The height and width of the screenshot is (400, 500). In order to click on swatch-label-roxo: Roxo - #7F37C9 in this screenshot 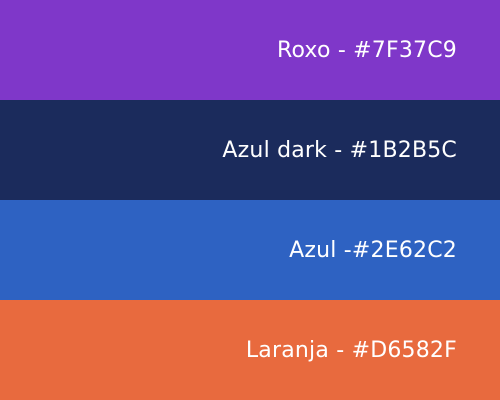, I will do `click(366, 50)`.